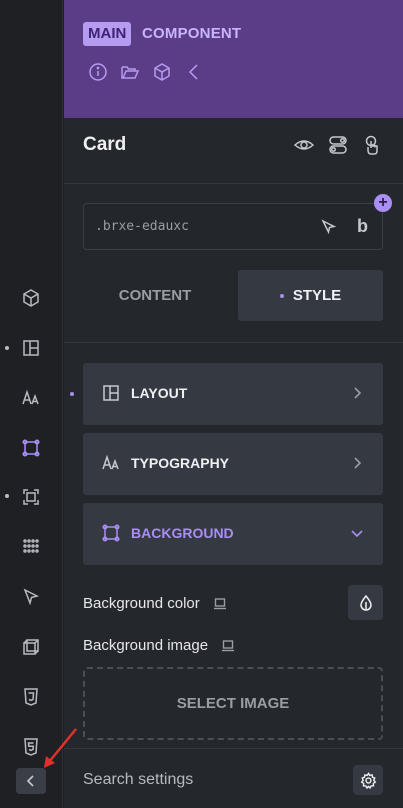  Describe the element at coordinates (362, 226) in the screenshot. I see `bold-class-button: b` at that location.